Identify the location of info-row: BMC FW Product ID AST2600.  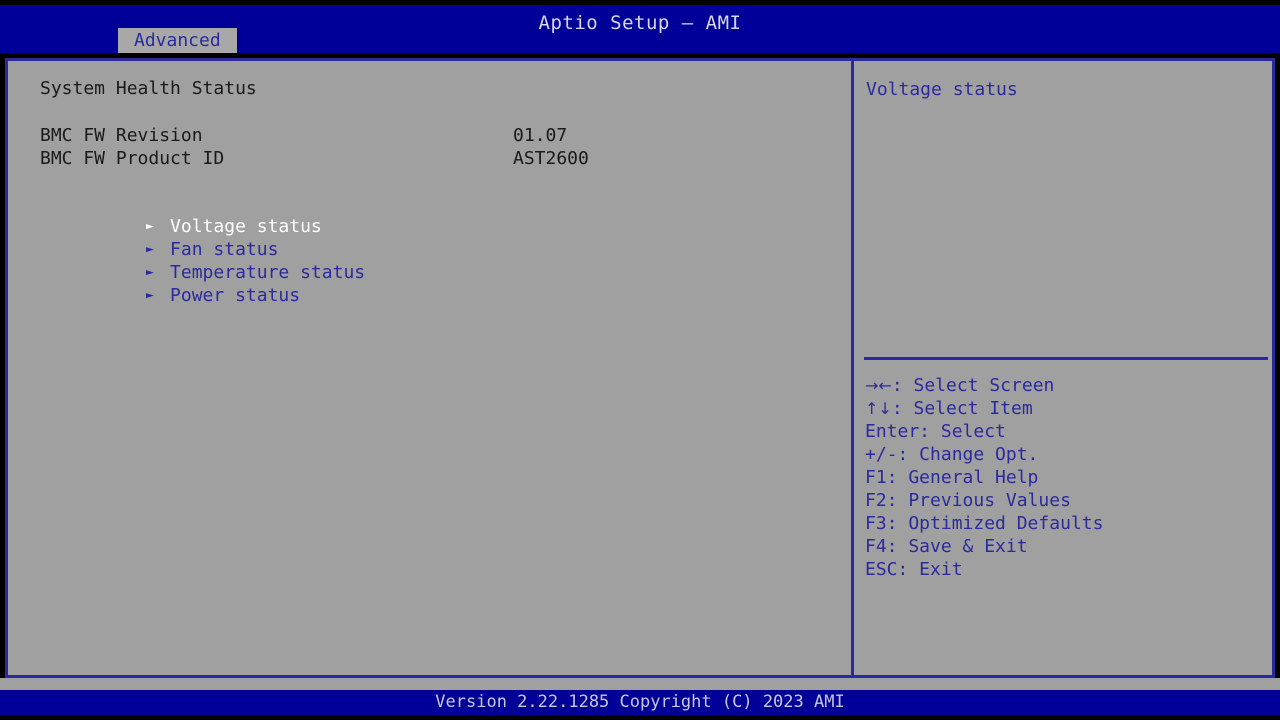
(435, 158).